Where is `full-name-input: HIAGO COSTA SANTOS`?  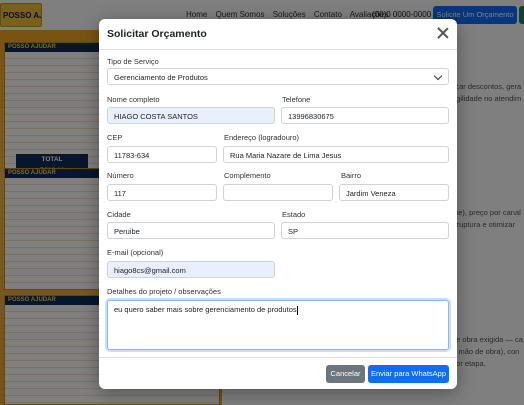 full-name-input: HIAGO COSTA SANTOS is located at coordinates (191, 115).